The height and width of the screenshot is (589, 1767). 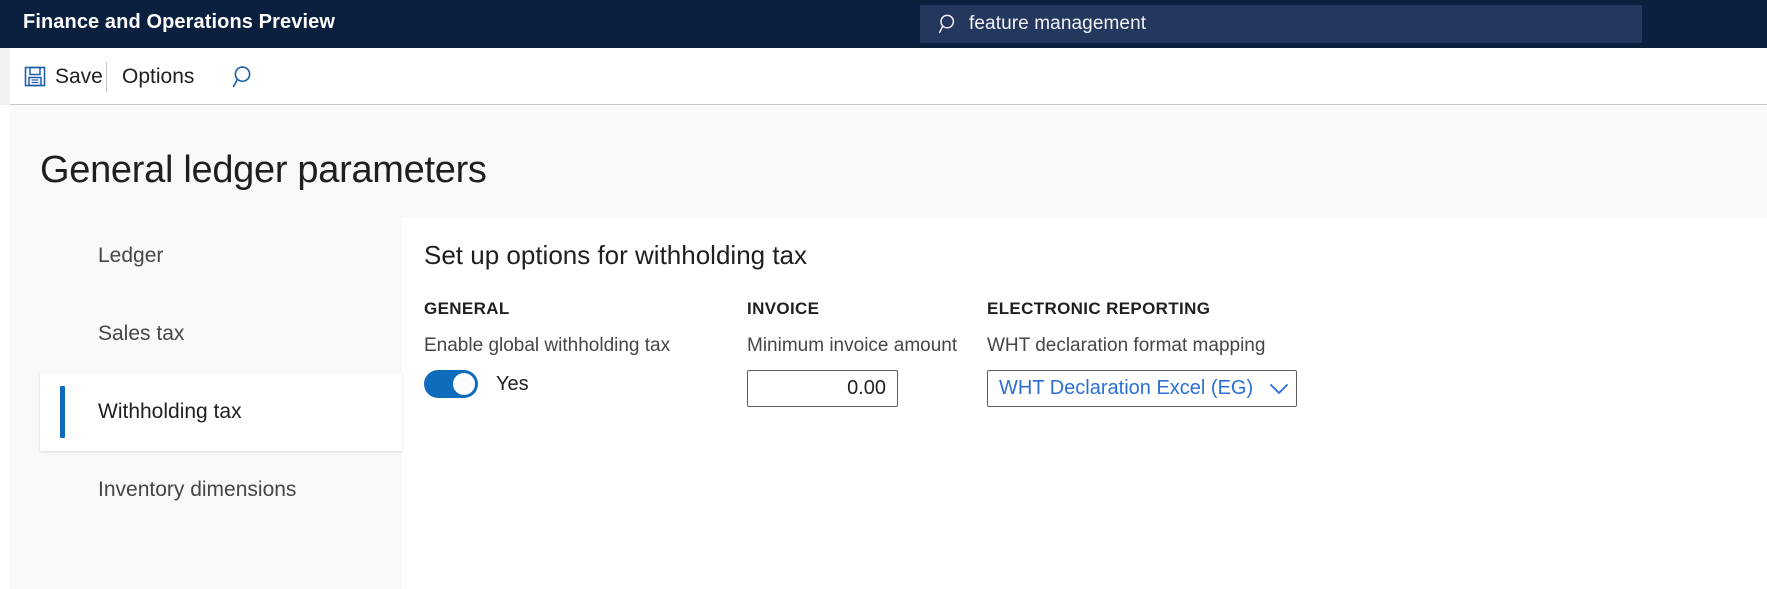 I want to click on global-search-text: feature management, so click(x=1058, y=23).